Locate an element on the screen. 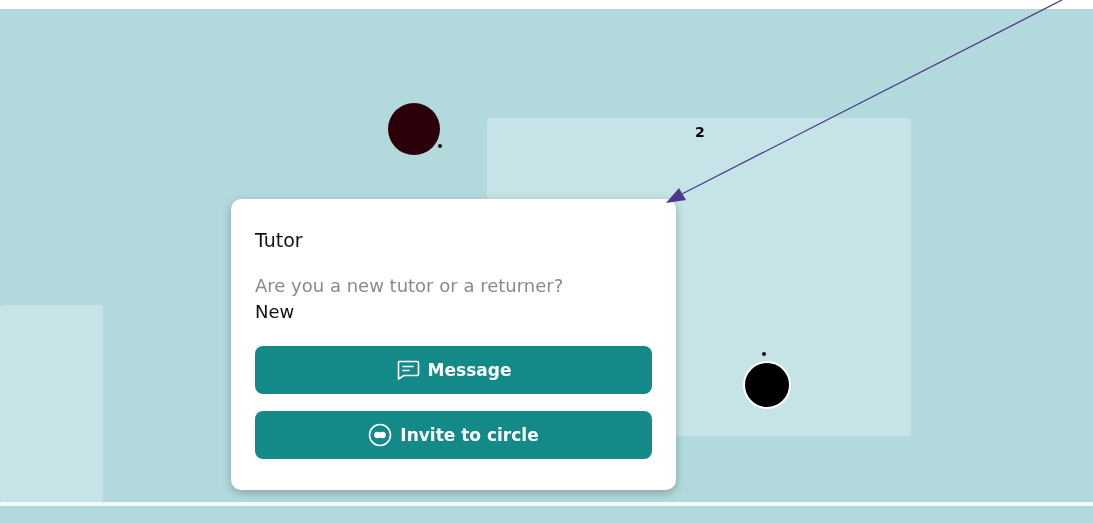 Image resolution: width=1093 pixels, height=523 pixels. circle-icon is located at coordinates (380, 435).